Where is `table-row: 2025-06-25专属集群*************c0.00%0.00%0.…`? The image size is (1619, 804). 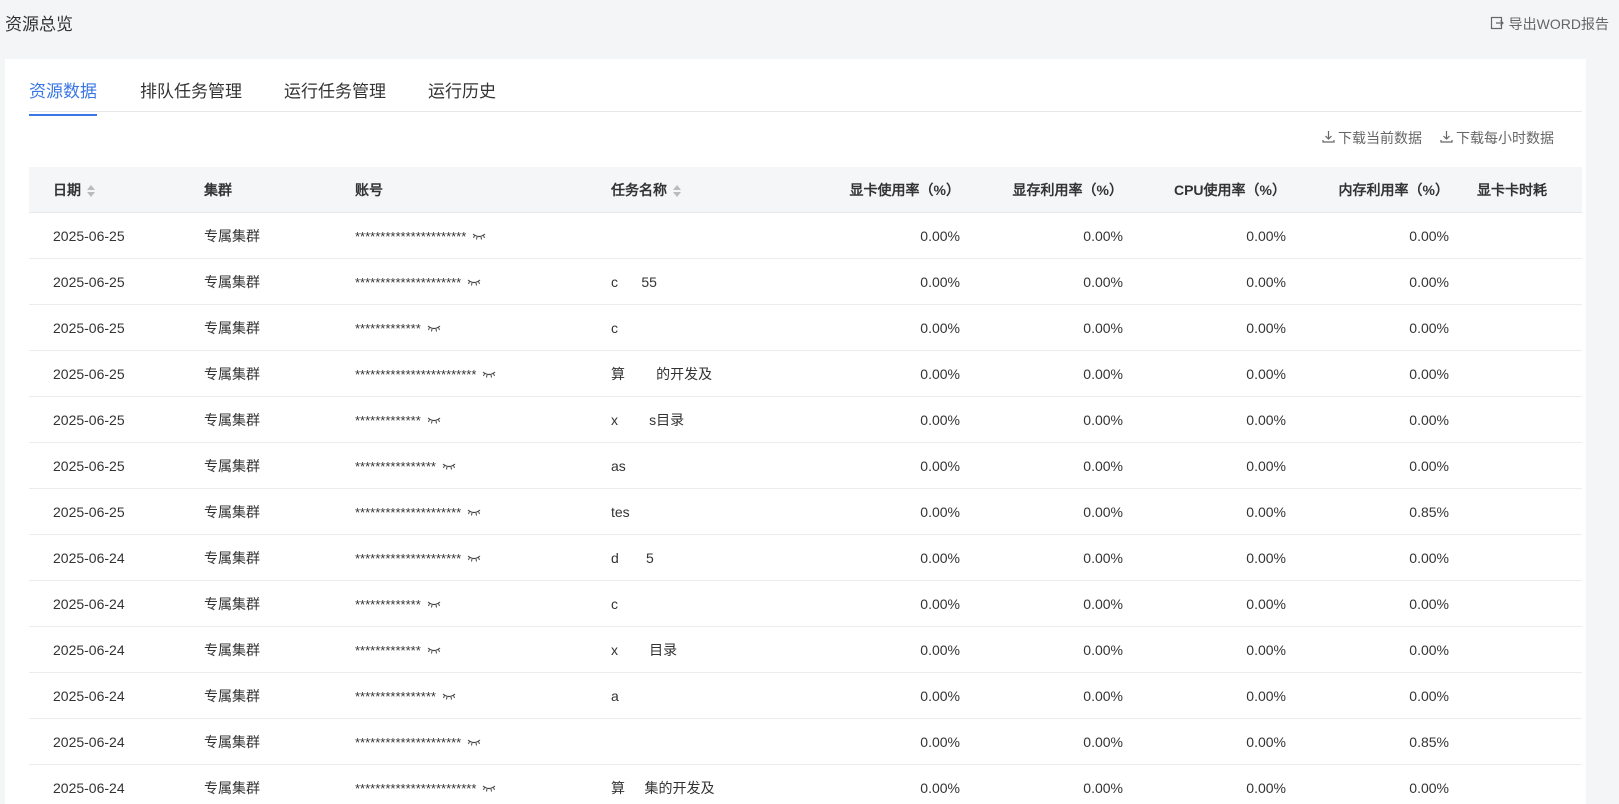 table-row: 2025-06-25专属集群*************c0.00%0.00%0.… is located at coordinates (805, 328).